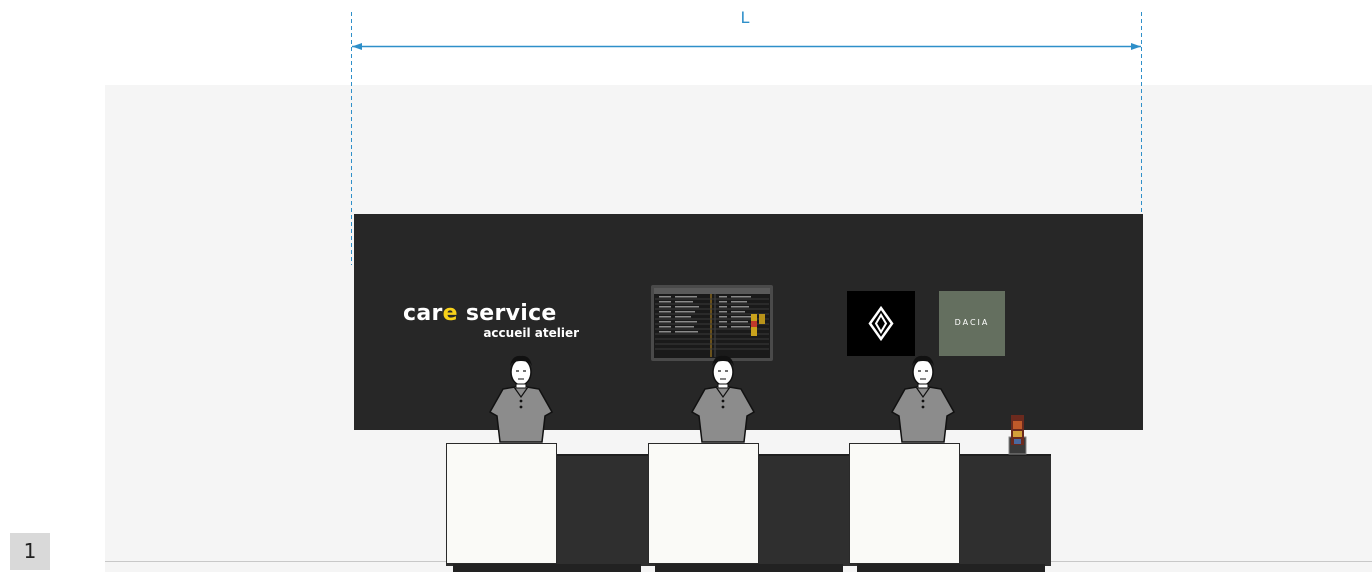  What do you see at coordinates (507, 313) in the screenshot?
I see `care-suffix: service` at bounding box center [507, 313].